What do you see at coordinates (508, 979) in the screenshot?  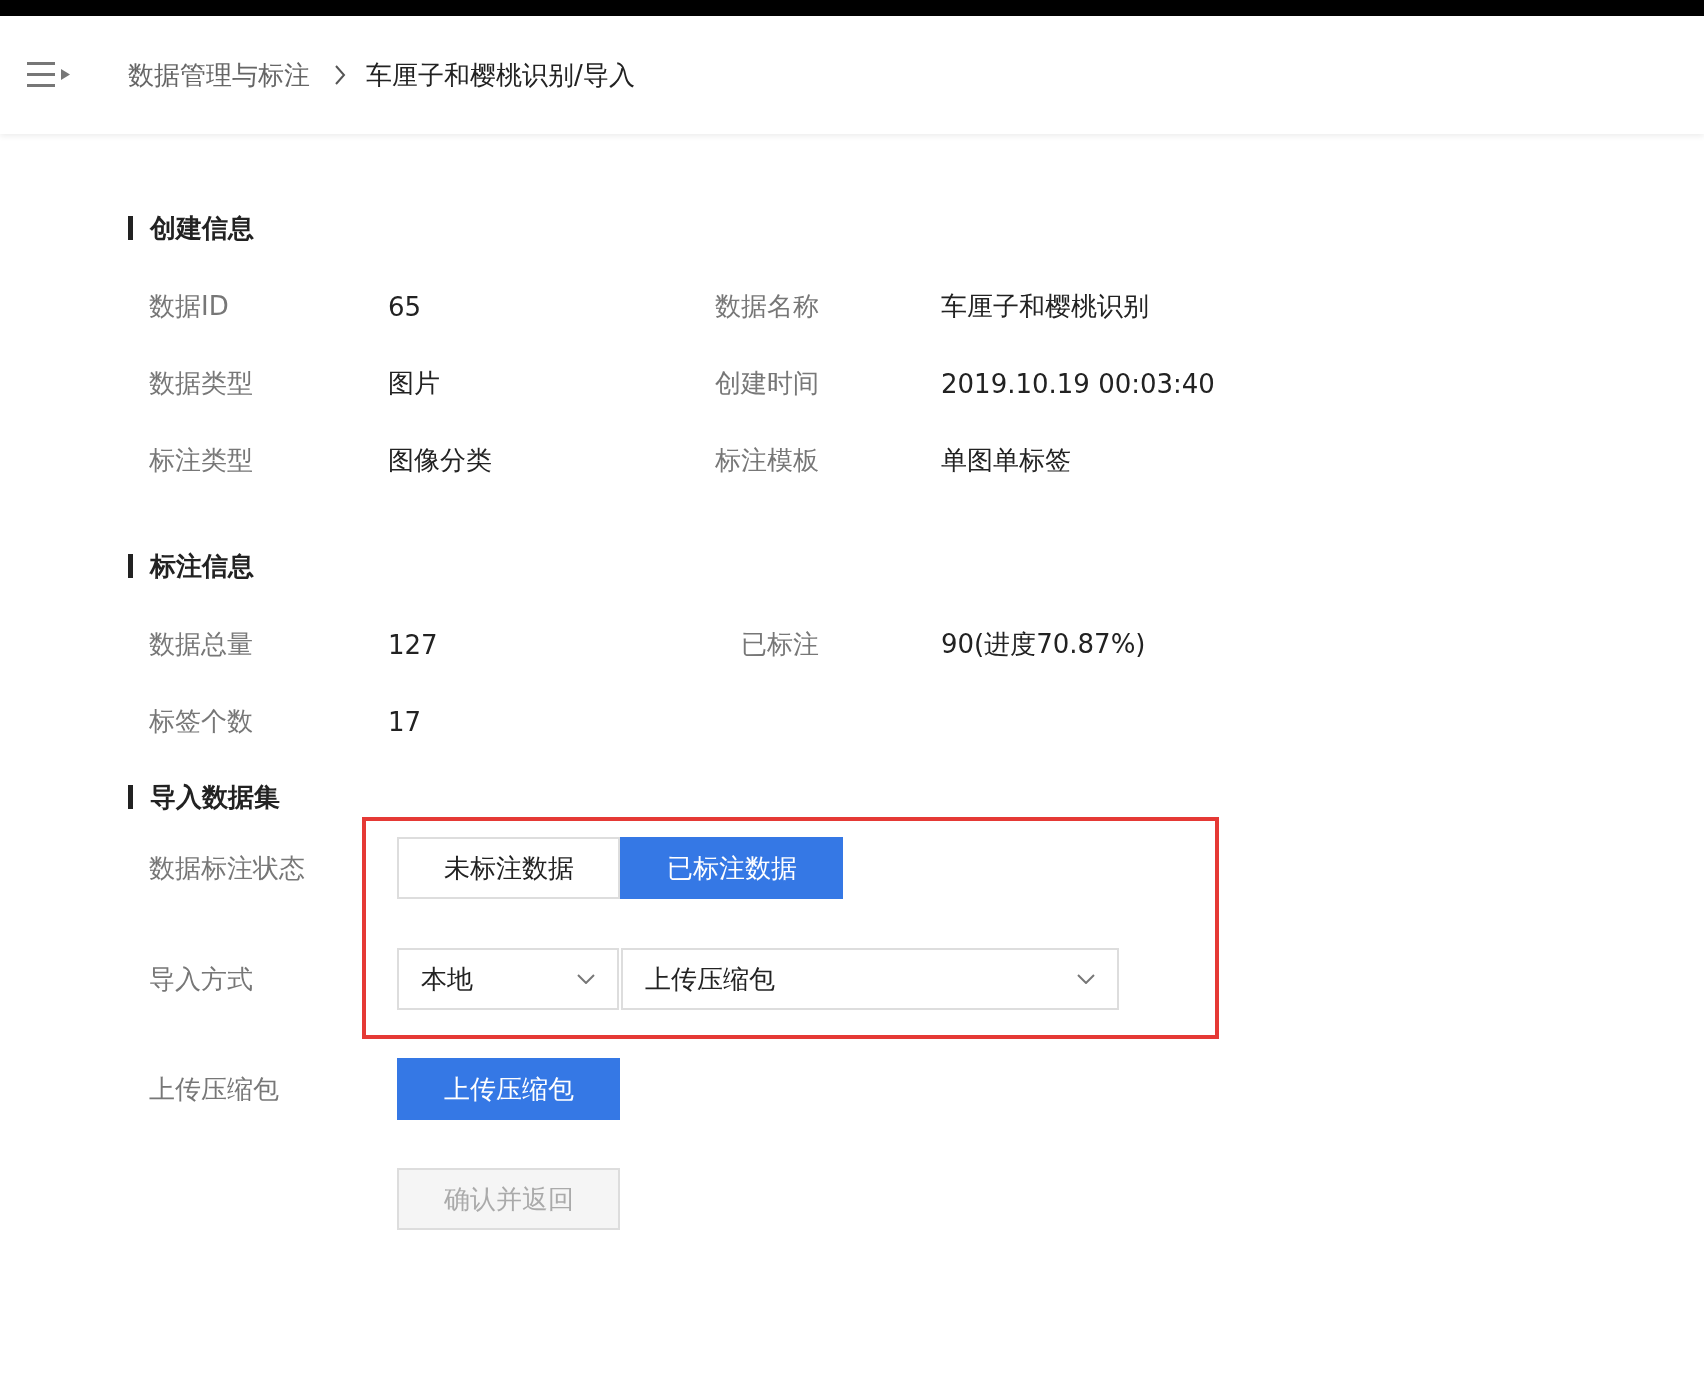 I see `source-select: 本地` at bounding box center [508, 979].